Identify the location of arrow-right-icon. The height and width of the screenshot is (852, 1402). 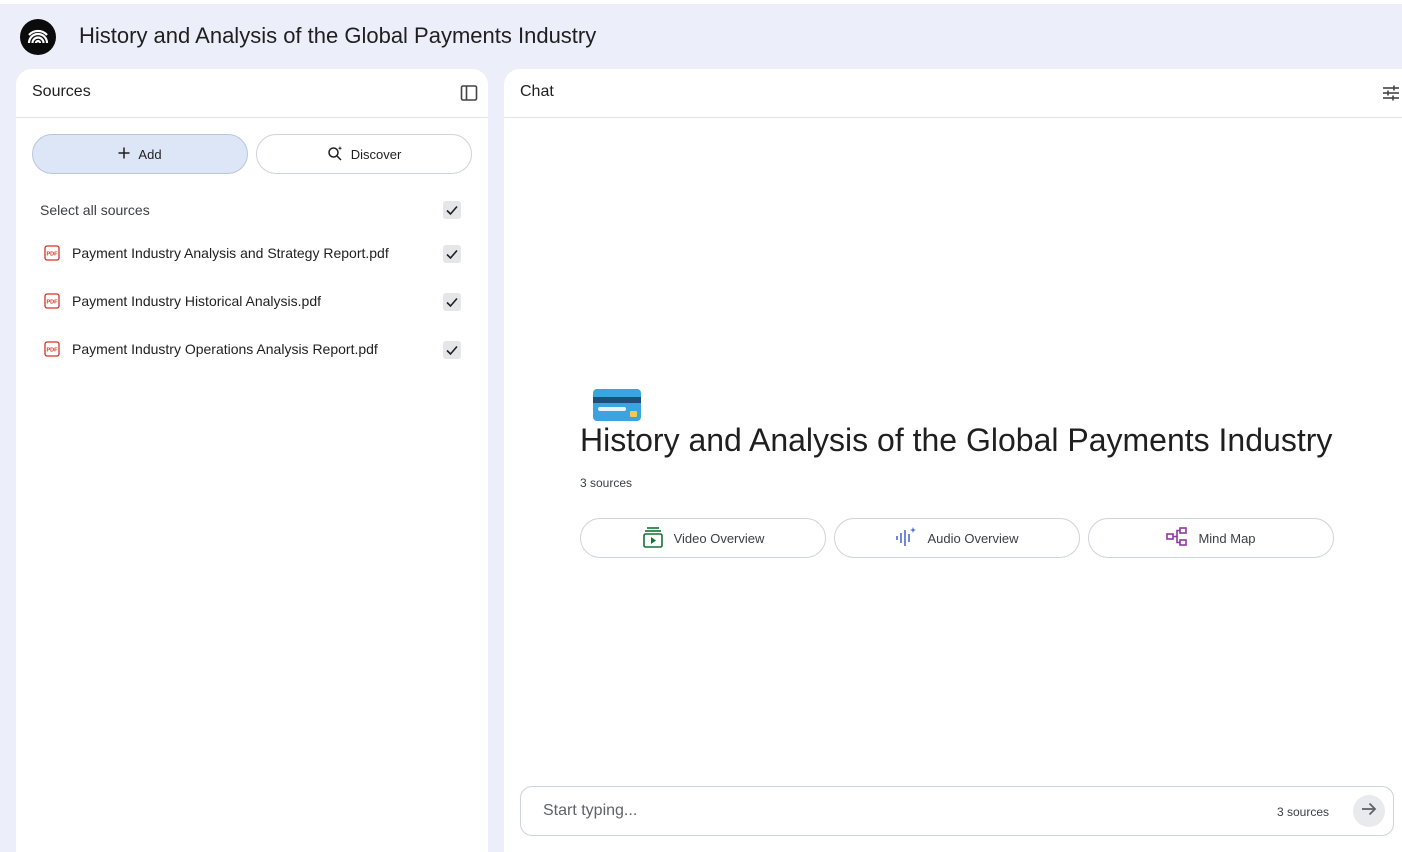
(1369, 811).